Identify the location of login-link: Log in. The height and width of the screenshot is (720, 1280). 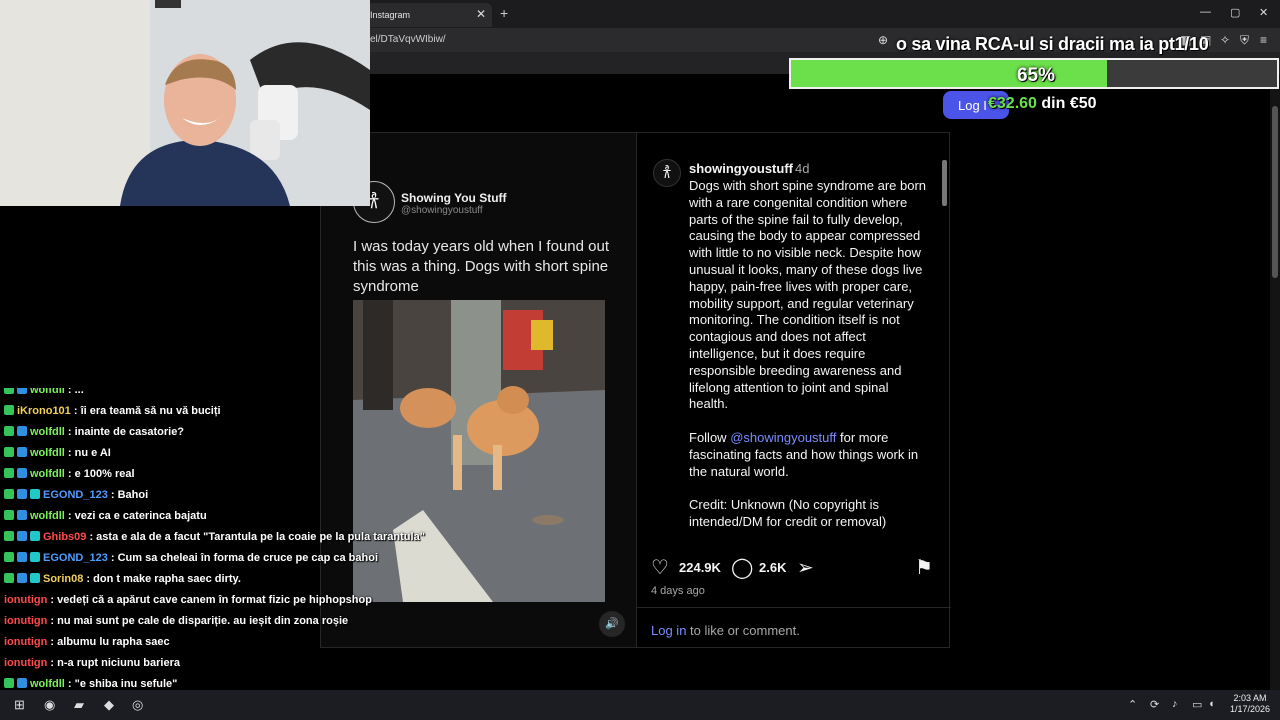
(668, 630).